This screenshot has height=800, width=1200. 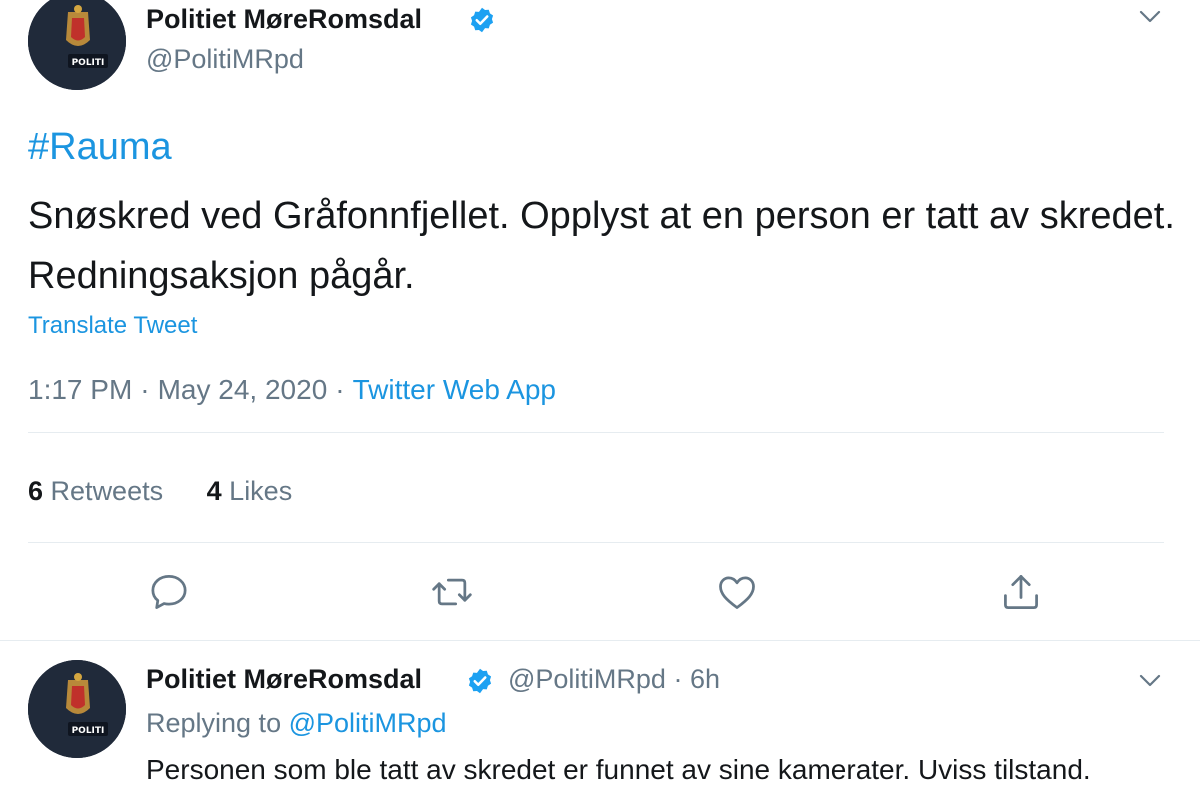 I want to click on author-avatar: POLITI, so click(x=77, y=45).